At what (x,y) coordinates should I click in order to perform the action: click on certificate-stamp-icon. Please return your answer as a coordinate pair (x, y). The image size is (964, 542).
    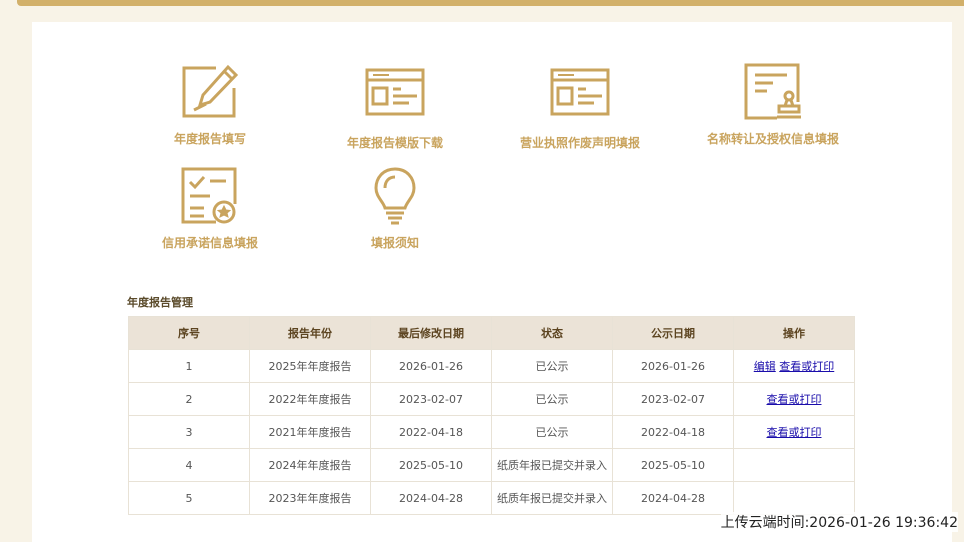
    Looking at the image, I should click on (773, 92).